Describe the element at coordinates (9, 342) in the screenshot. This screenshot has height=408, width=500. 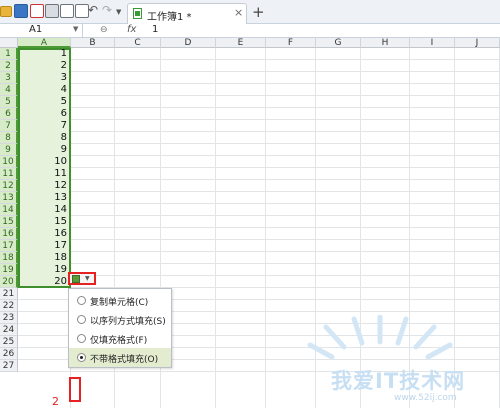
I see `row-header-25: 25` at that location.